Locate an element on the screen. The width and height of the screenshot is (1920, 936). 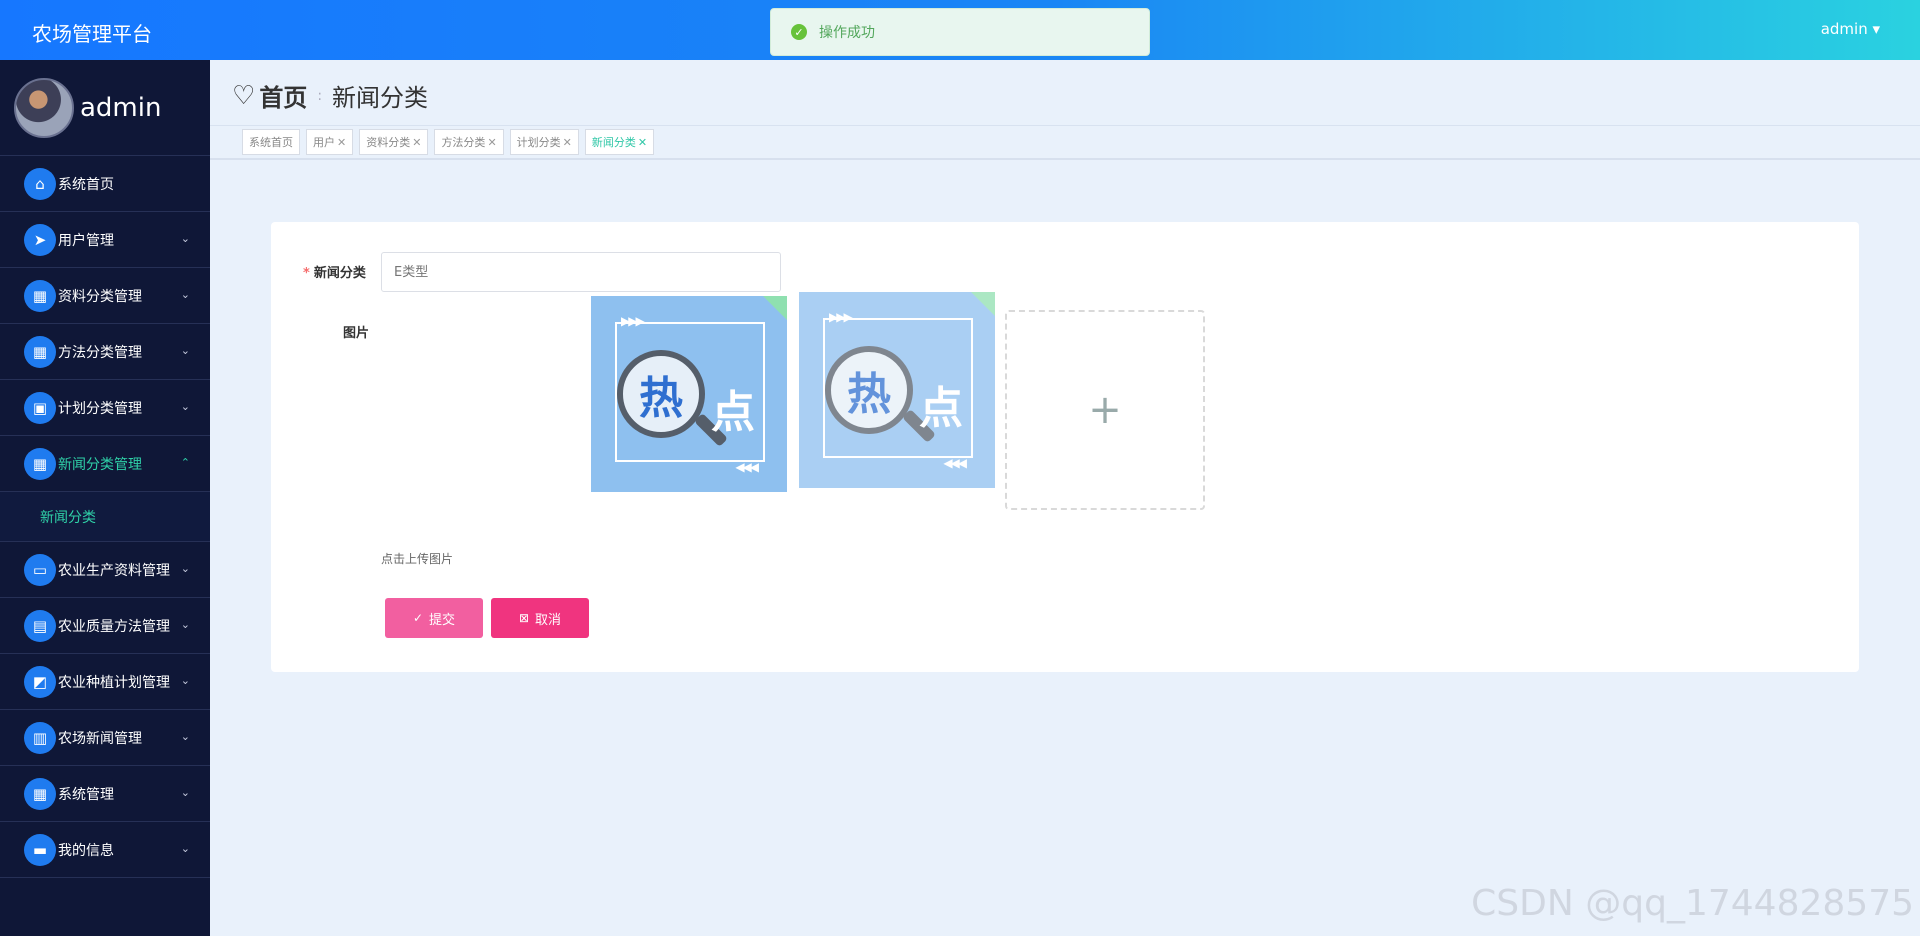
uploaded-image-1: ▶▶▶ ◀◀◀ 热 点 is located at coordinates (689, 394).